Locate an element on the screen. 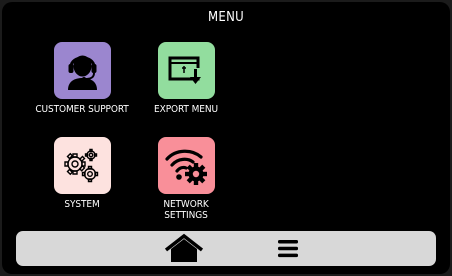  page-title: MENU is located at coordinates (226, 17).